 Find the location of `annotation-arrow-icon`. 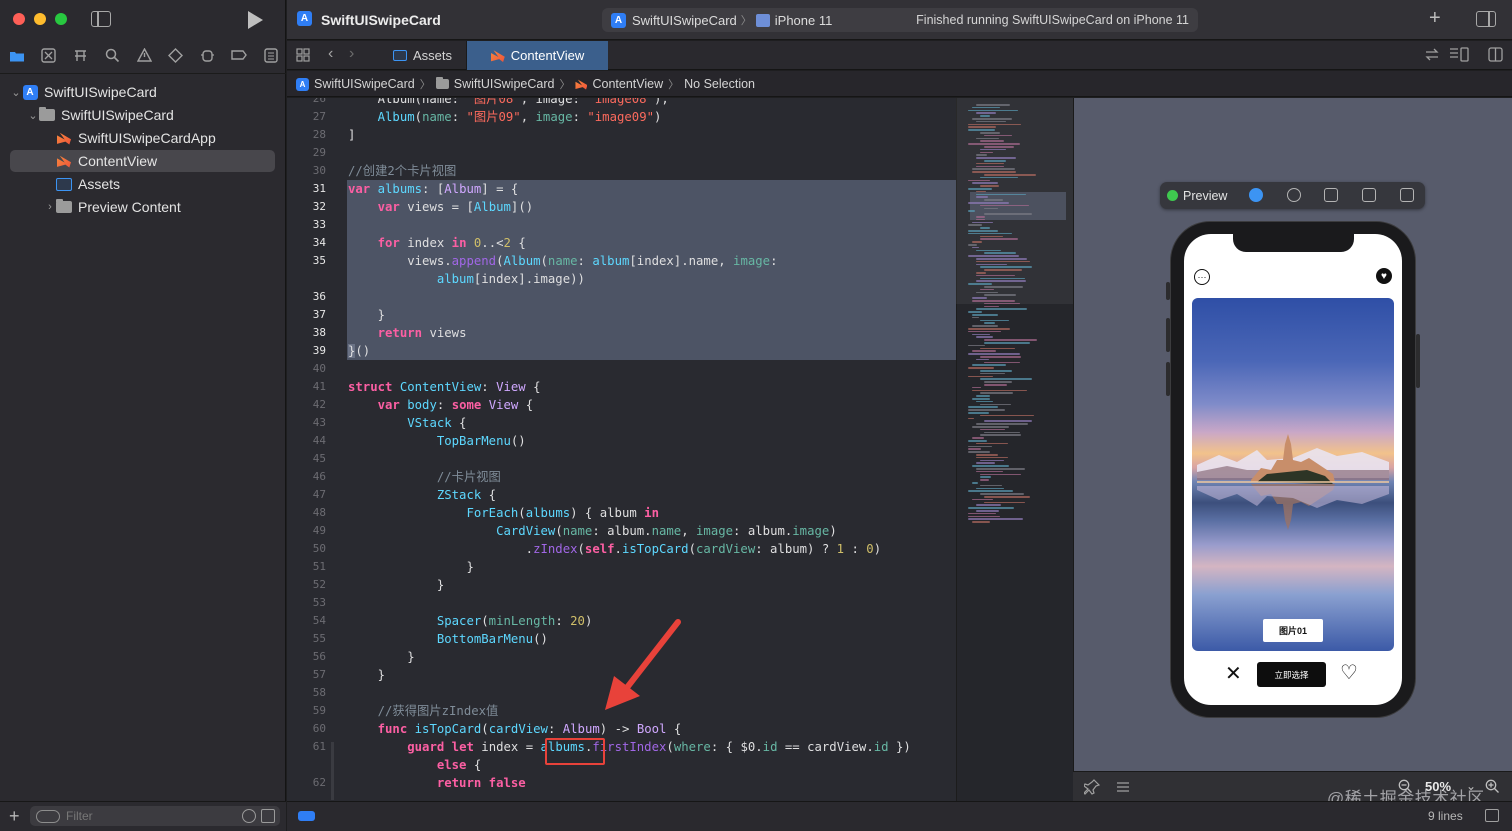

annotation-arrow-icon is located at coordinates (643, 664).